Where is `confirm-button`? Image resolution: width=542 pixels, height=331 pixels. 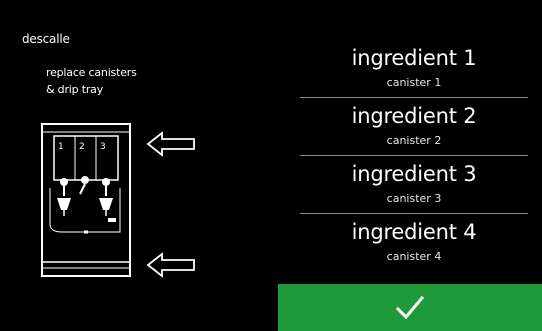 confirm-button is located at coordinates (410, 307).